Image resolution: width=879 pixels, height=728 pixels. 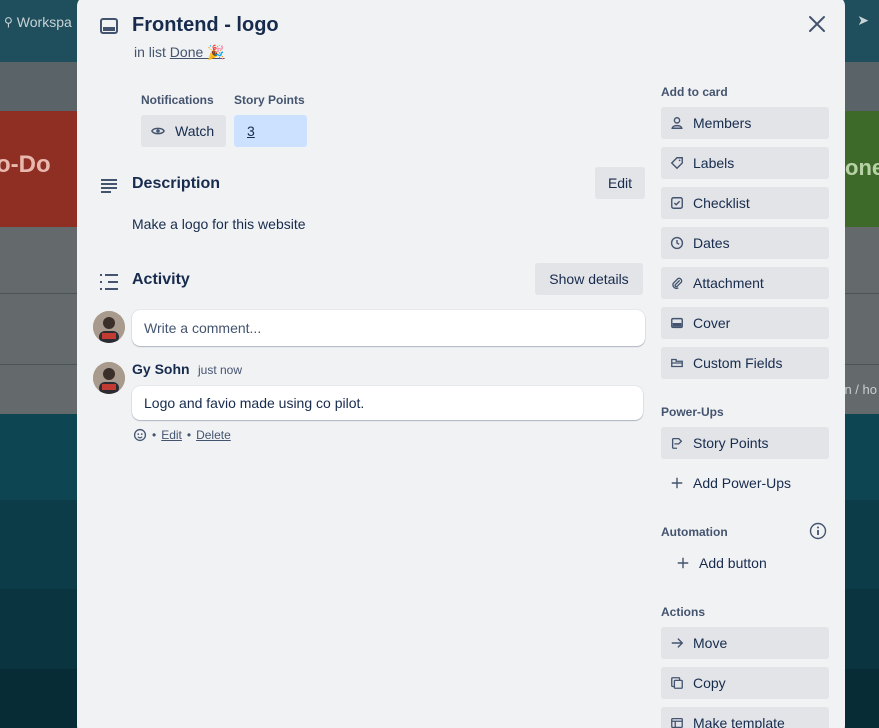 I want to click on watch-button: Watch, so click(x=183, y=131).